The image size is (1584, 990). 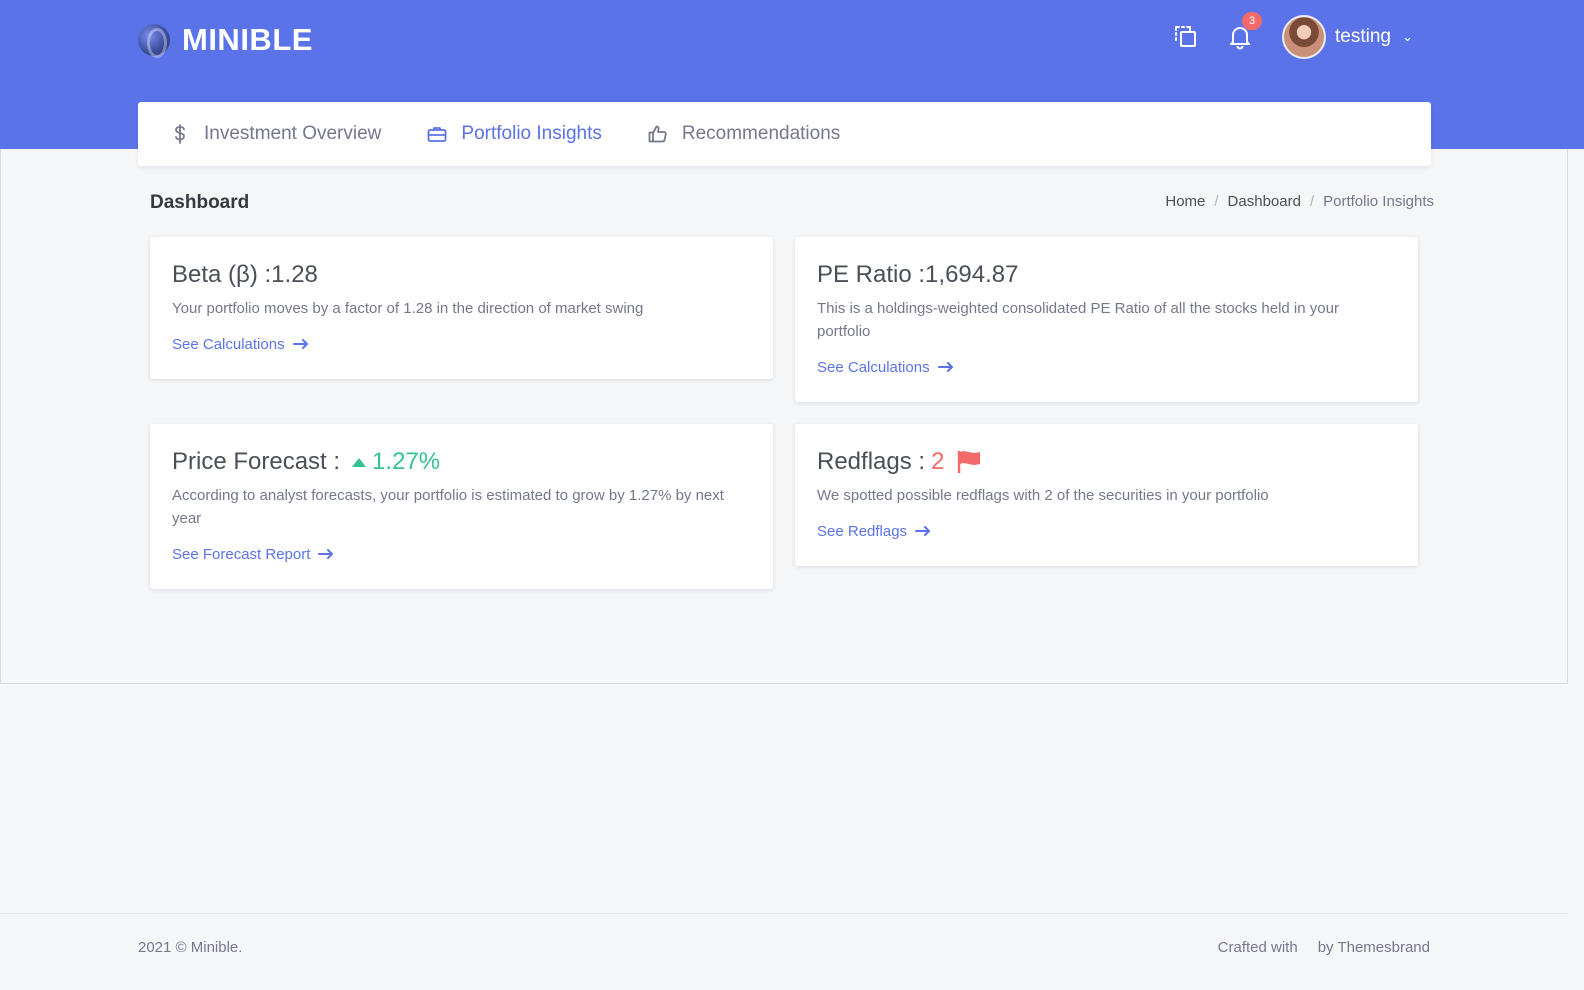 What do you see at coordinates (294, 274) in the screenshot?
I see `beta-value: 1.28` at bounding box center [294, 274].